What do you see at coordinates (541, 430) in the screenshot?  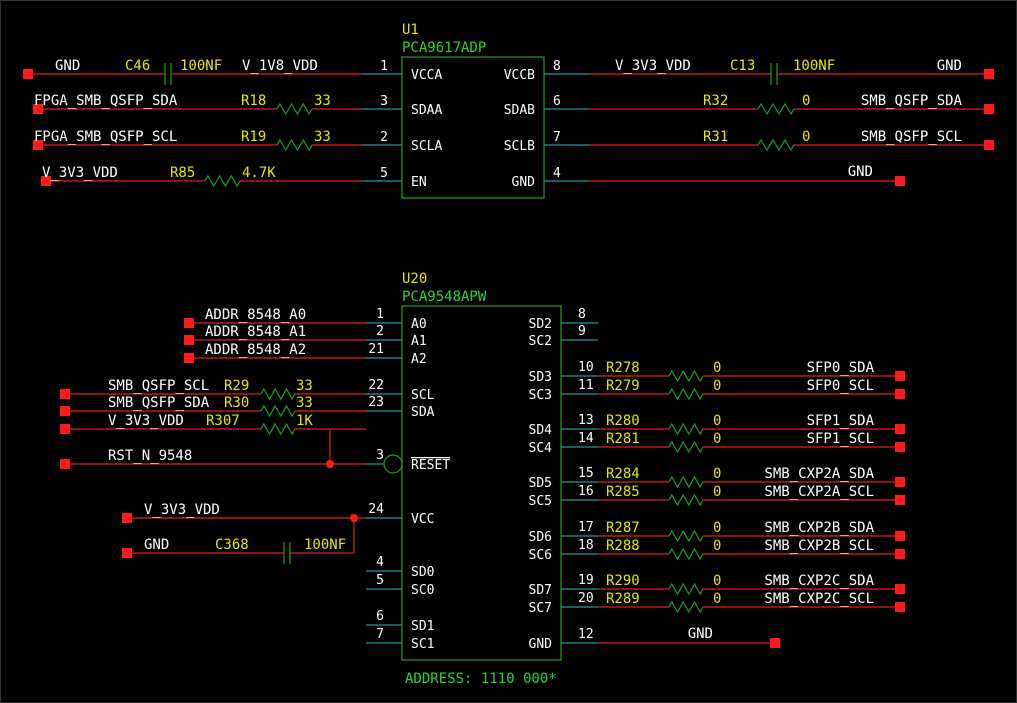 I see `u20-right-pin-name: SD4` at bounding box center [541, 430].